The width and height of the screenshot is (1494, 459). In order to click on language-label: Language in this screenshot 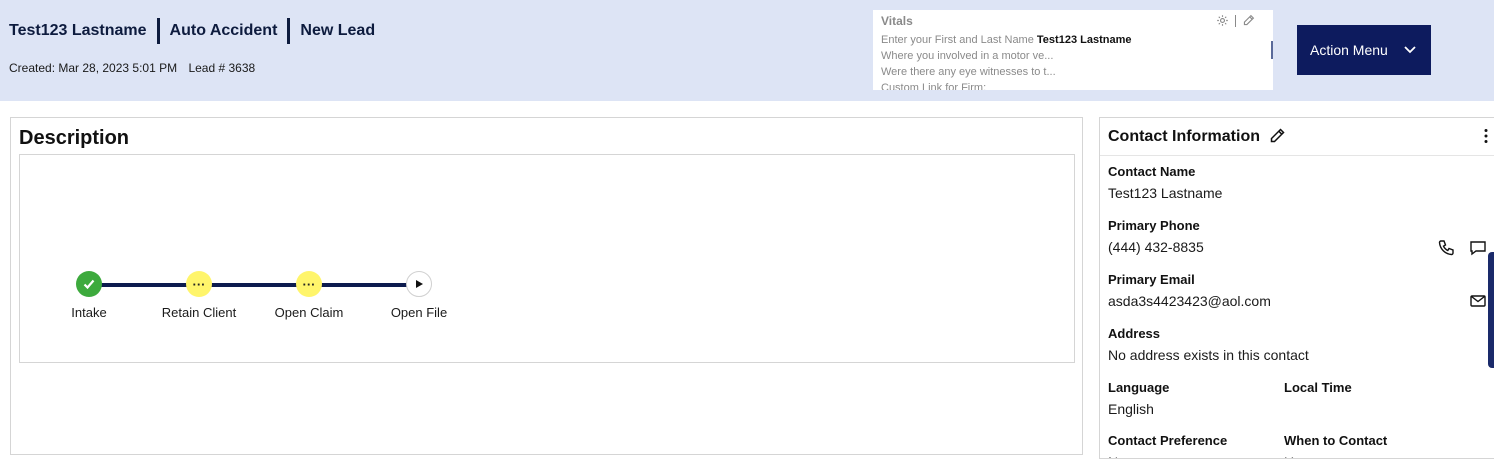, I will do `click(1139, 387)`.